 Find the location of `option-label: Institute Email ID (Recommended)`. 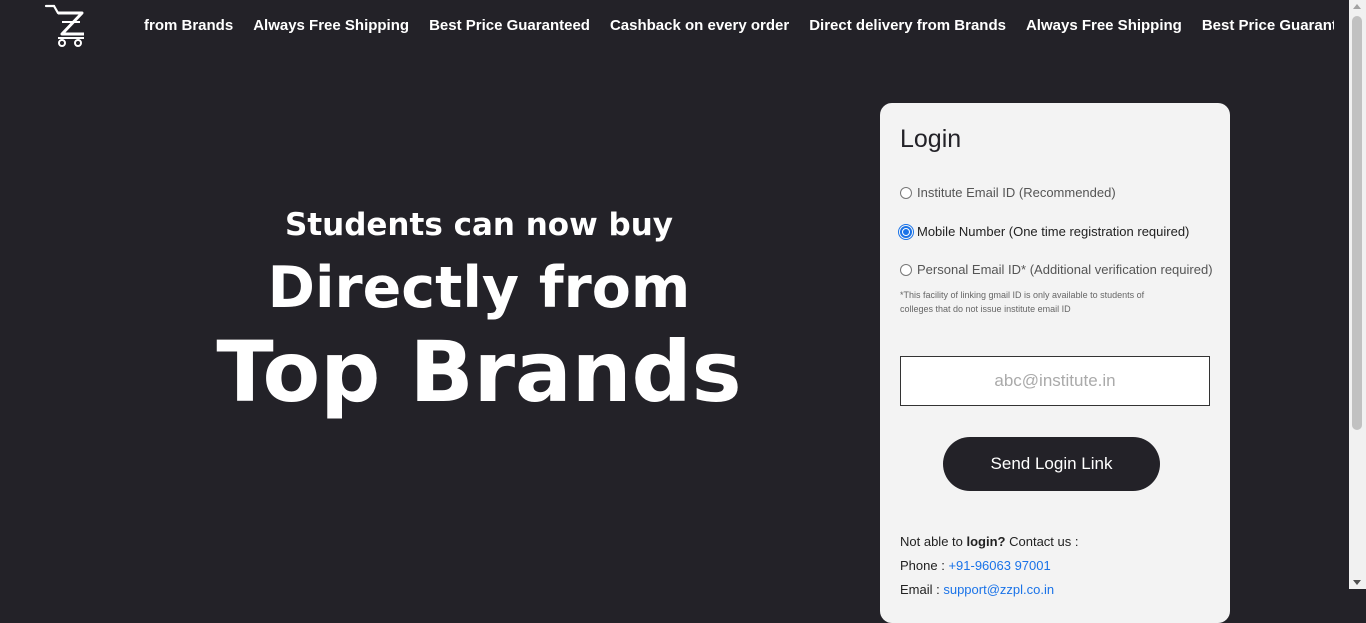

option-label: Institute Email ID (Recommended) is located at coordinates (1016, 192).